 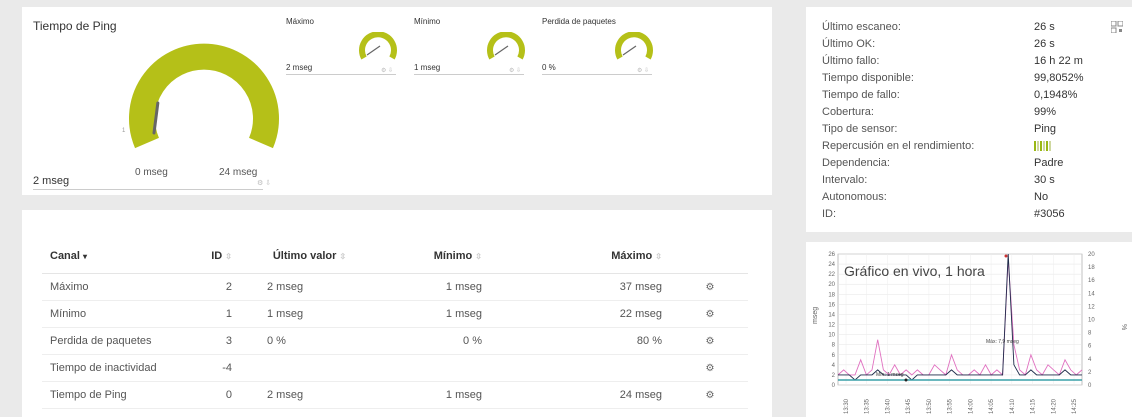 What do you see at coordinates (1091, 294) in the screenshot?
I see `y2-tick-label: 14` at bounding box center [1091, 294].